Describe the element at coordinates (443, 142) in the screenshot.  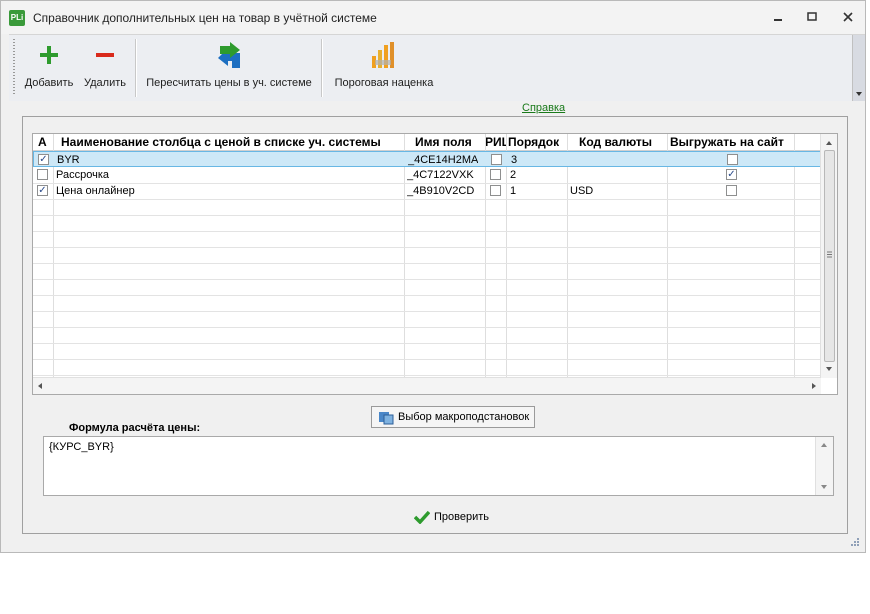
I see `header-field: Имя поля` at that location.